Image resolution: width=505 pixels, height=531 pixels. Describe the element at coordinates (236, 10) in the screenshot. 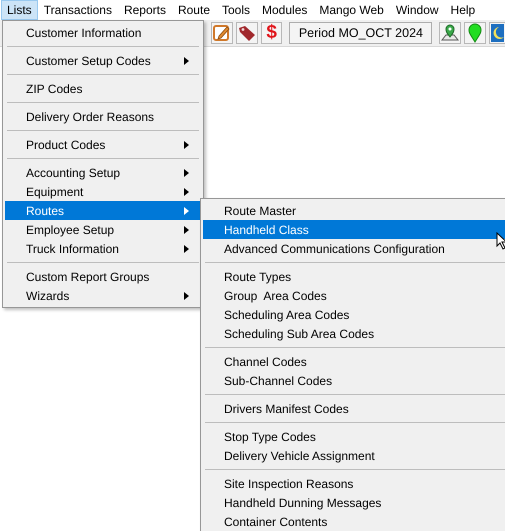

I see `menu-bar-item: Tools` at that location.